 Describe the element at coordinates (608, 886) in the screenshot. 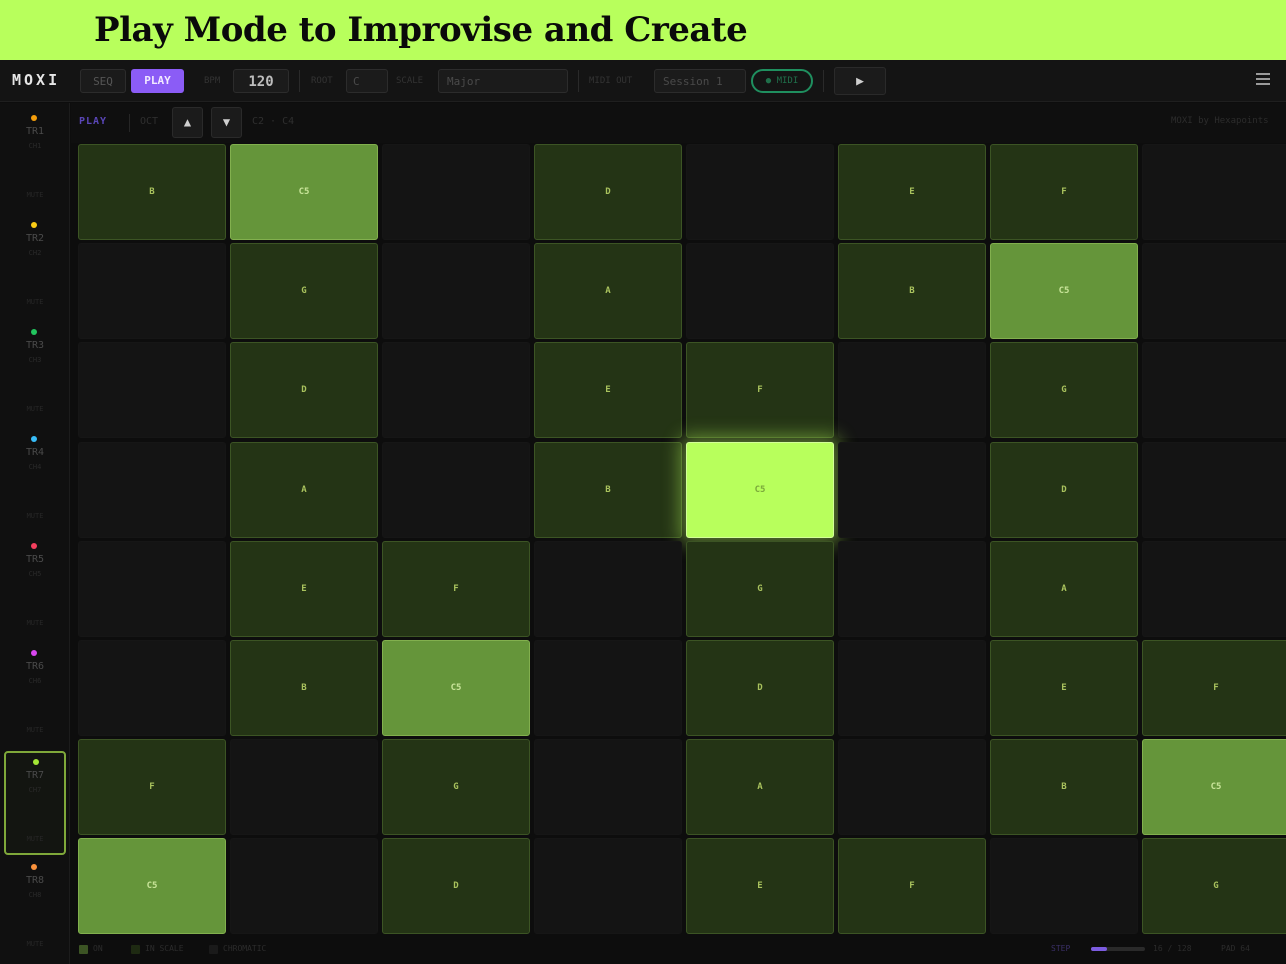

I see `pad-r8-c4` at that location.